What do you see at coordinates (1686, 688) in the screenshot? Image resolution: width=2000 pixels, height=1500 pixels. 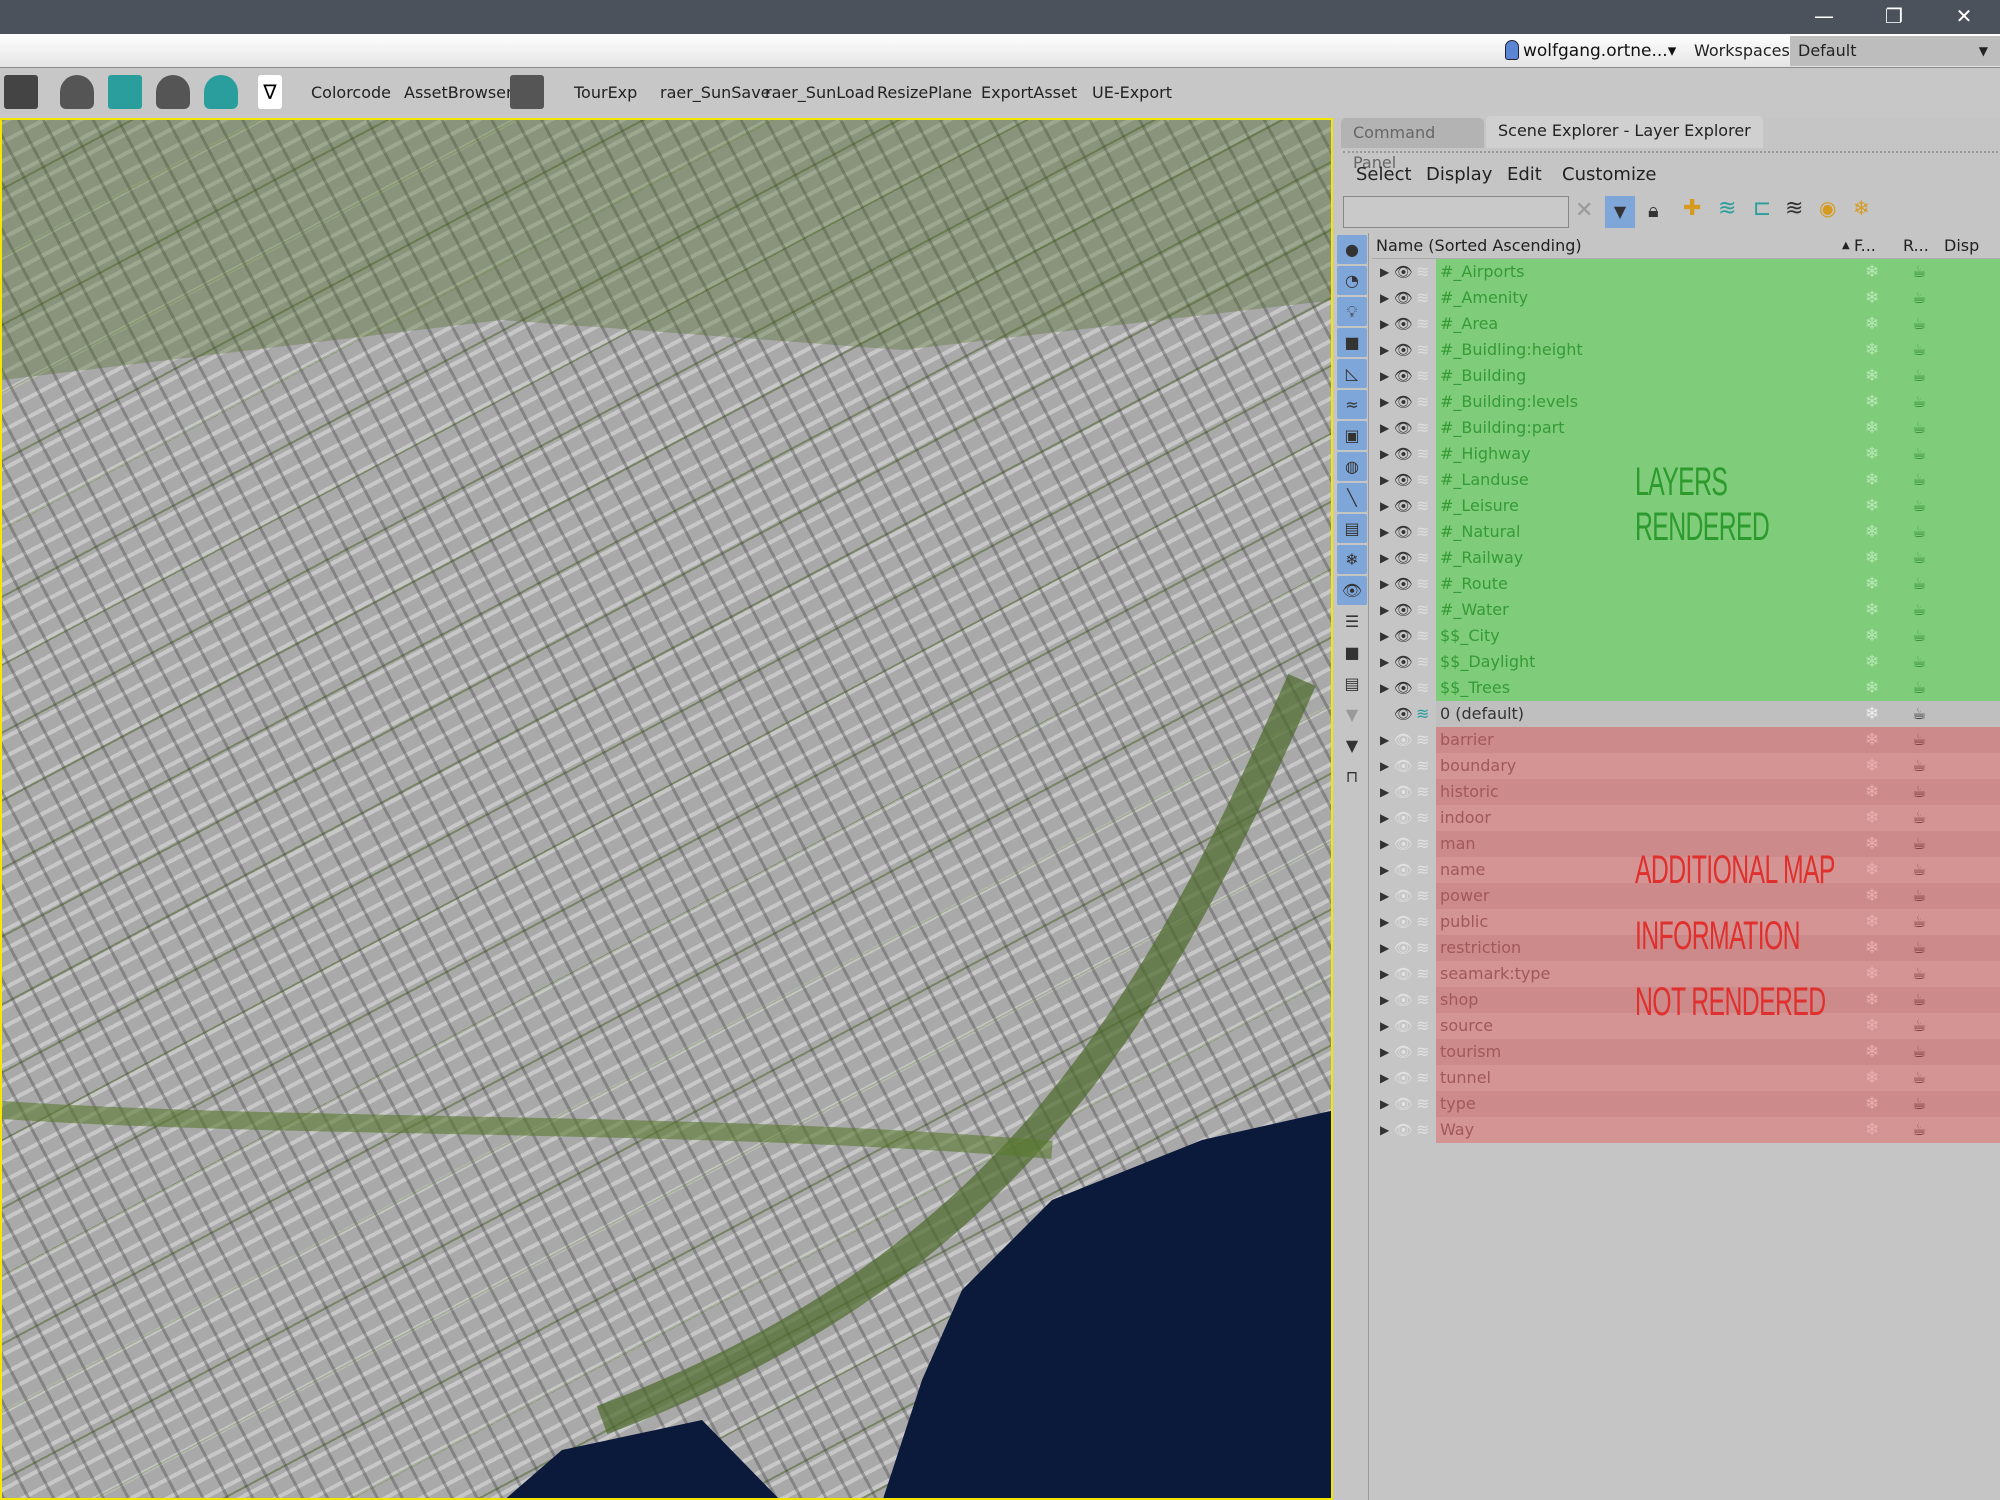 I see `layer-row: ▶ 👁︎ ≋ $$_Trees ❄ ☕︎` at bounding box center [1686, 688].